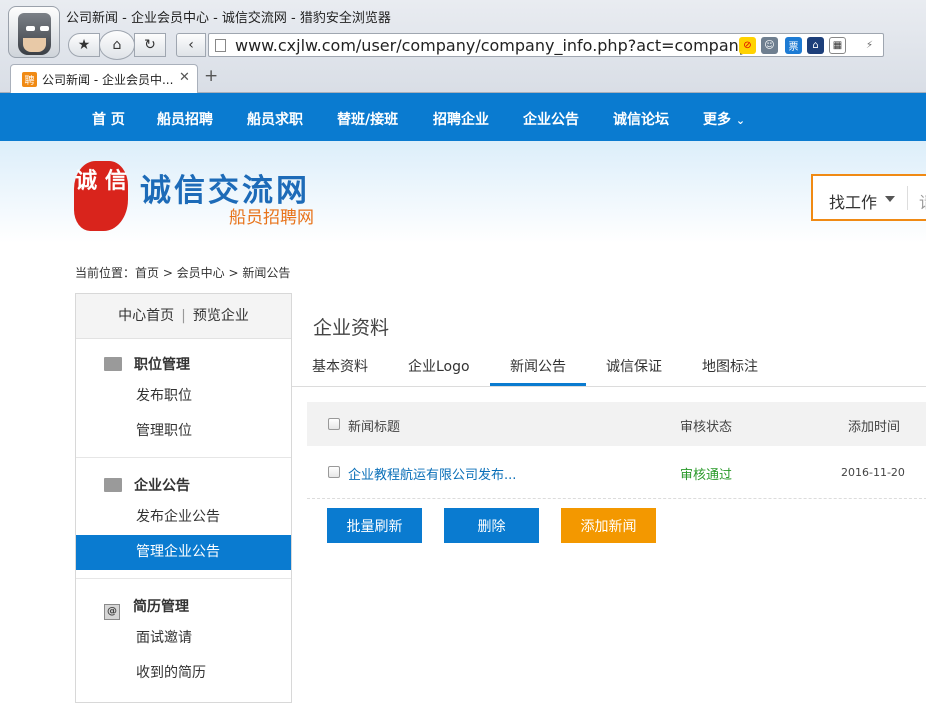  Describe the element at coordinates (334, 472) in the screenshot. I see `row-checkbox` at that location.